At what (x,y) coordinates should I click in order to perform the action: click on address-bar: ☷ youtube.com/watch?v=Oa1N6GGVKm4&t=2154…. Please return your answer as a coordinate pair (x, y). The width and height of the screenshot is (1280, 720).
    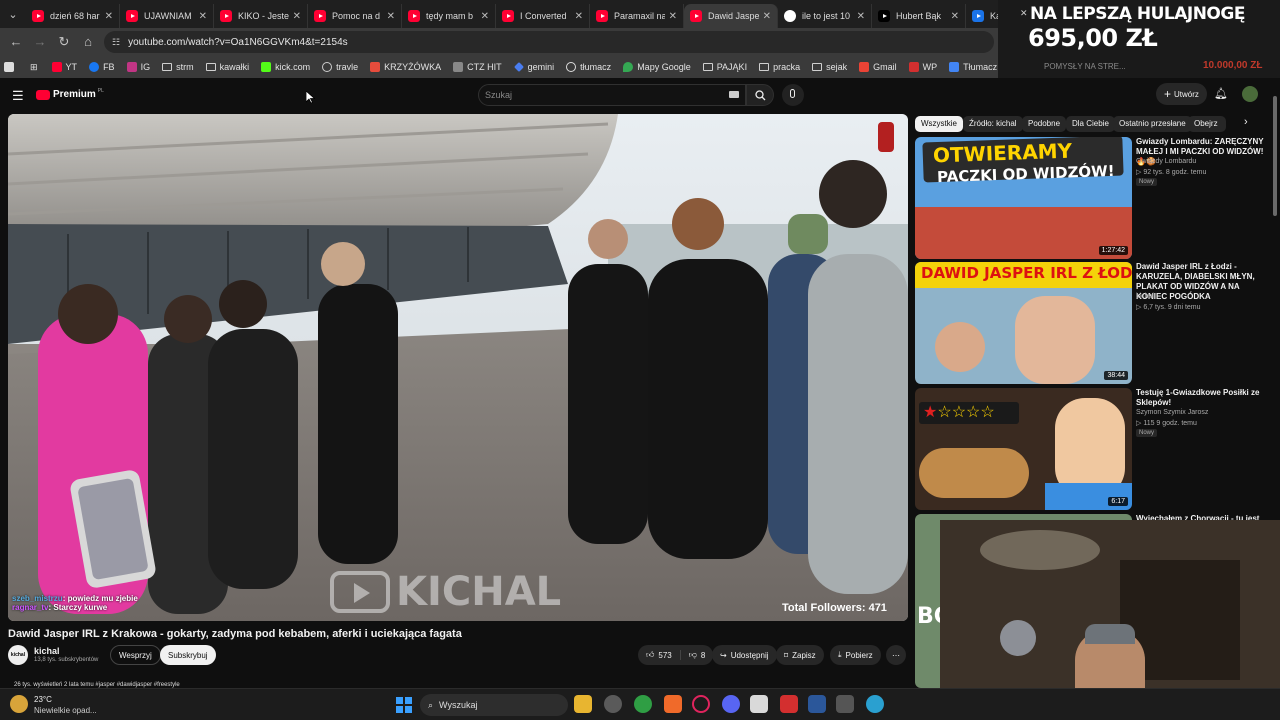
    Looking at the image, I should click on (549, 42).